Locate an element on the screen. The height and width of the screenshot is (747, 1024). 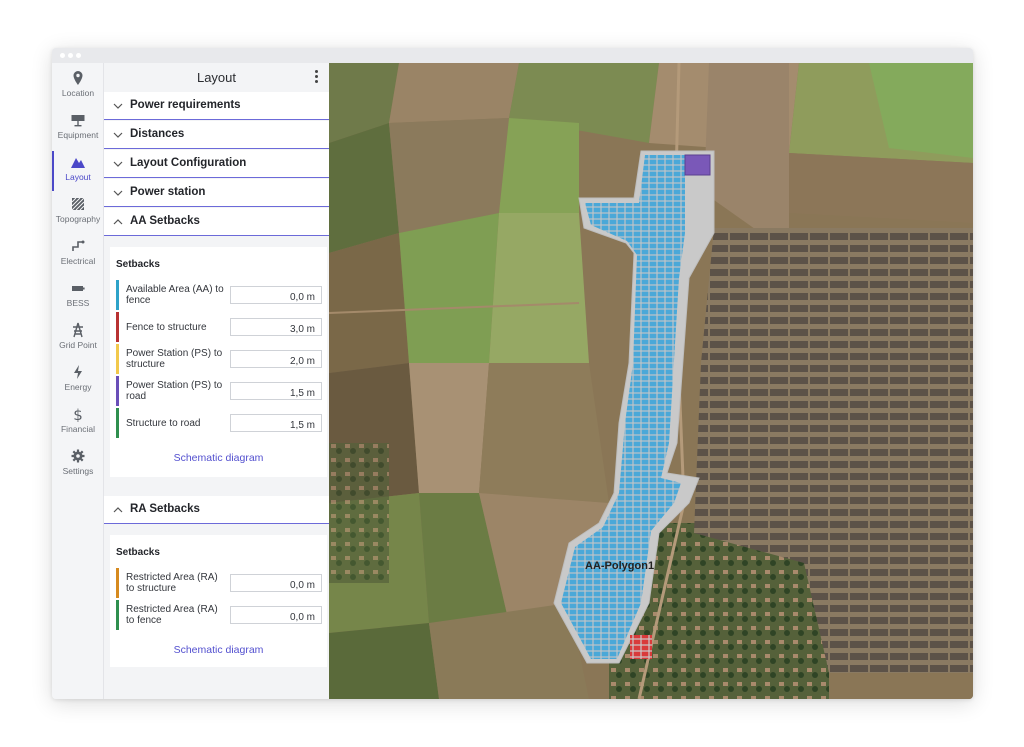
section-layout-configuration: Layout Configuration is located at coordinates (216, 164).